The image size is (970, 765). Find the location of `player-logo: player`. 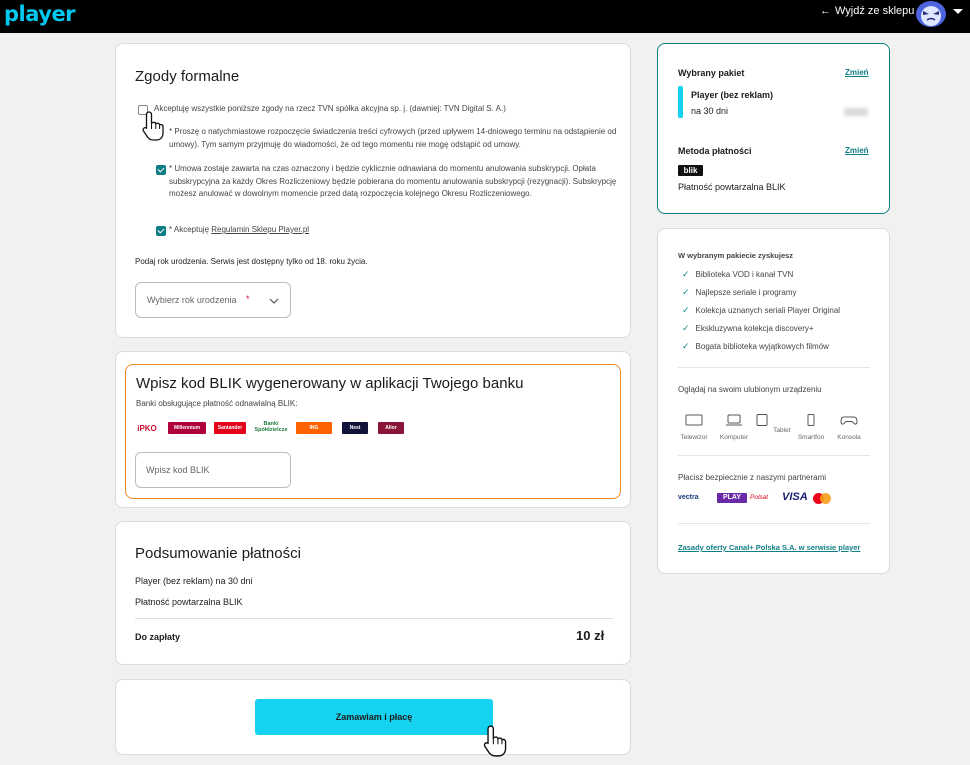

player-logo: player is located at coordinates (40, 14).